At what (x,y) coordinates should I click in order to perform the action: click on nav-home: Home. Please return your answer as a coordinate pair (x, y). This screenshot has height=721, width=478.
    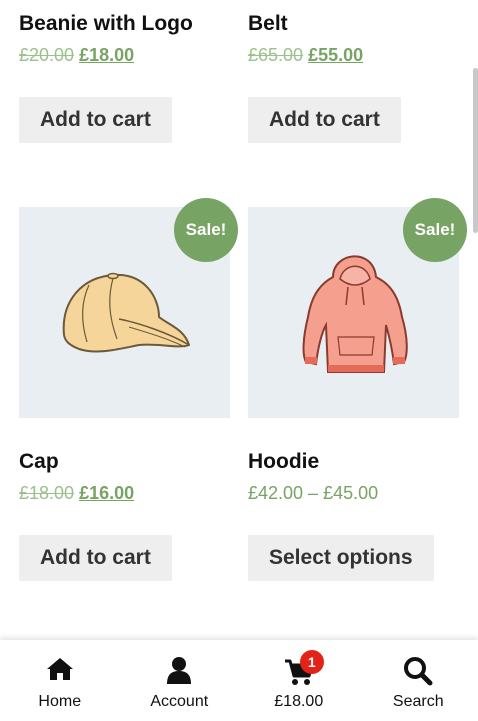
    Looking at the image, I should click on (60, 680).